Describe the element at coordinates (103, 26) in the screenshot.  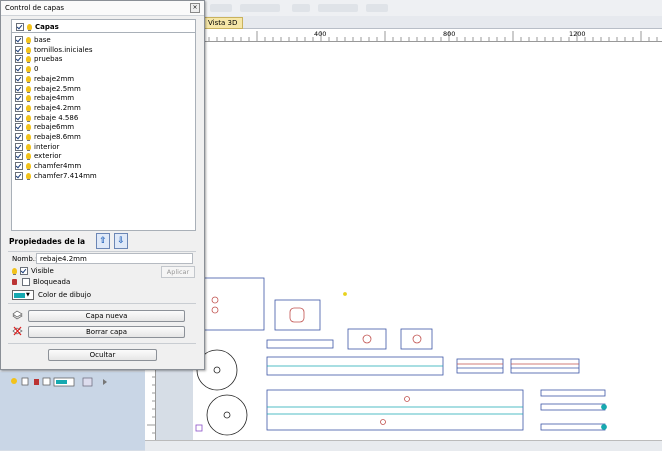
I see `layers-list-header: Capas` at that location.